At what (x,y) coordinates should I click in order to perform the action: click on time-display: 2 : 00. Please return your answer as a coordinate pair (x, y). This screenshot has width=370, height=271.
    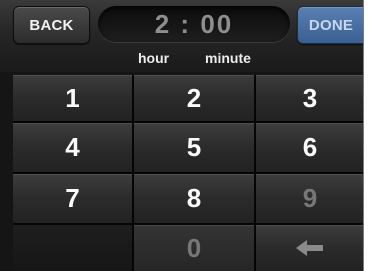
    Looking at the image, I should click on (194, 24).